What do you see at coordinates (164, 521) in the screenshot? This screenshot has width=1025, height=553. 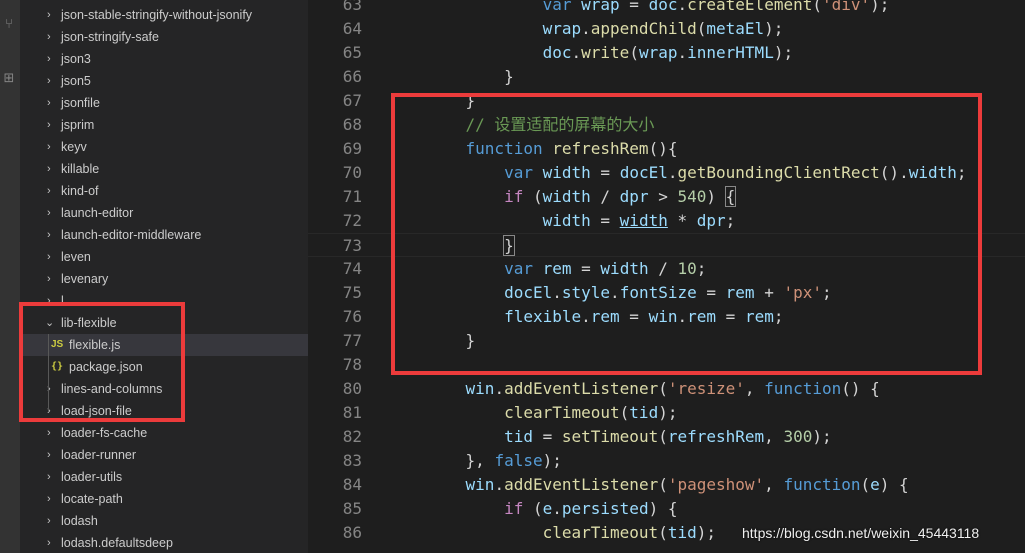 I see `tree-folder-item: › lodash` at bounding box center [164, 521].